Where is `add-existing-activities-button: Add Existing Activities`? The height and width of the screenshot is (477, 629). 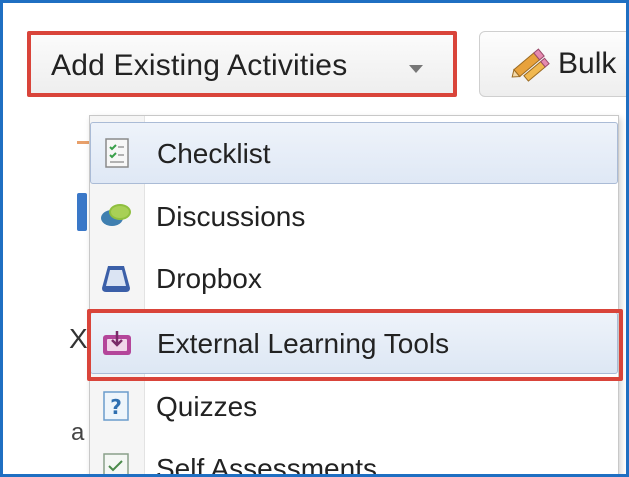
add-existing-activities-button: Add Existing Activities is located at coordinates (242, 64).